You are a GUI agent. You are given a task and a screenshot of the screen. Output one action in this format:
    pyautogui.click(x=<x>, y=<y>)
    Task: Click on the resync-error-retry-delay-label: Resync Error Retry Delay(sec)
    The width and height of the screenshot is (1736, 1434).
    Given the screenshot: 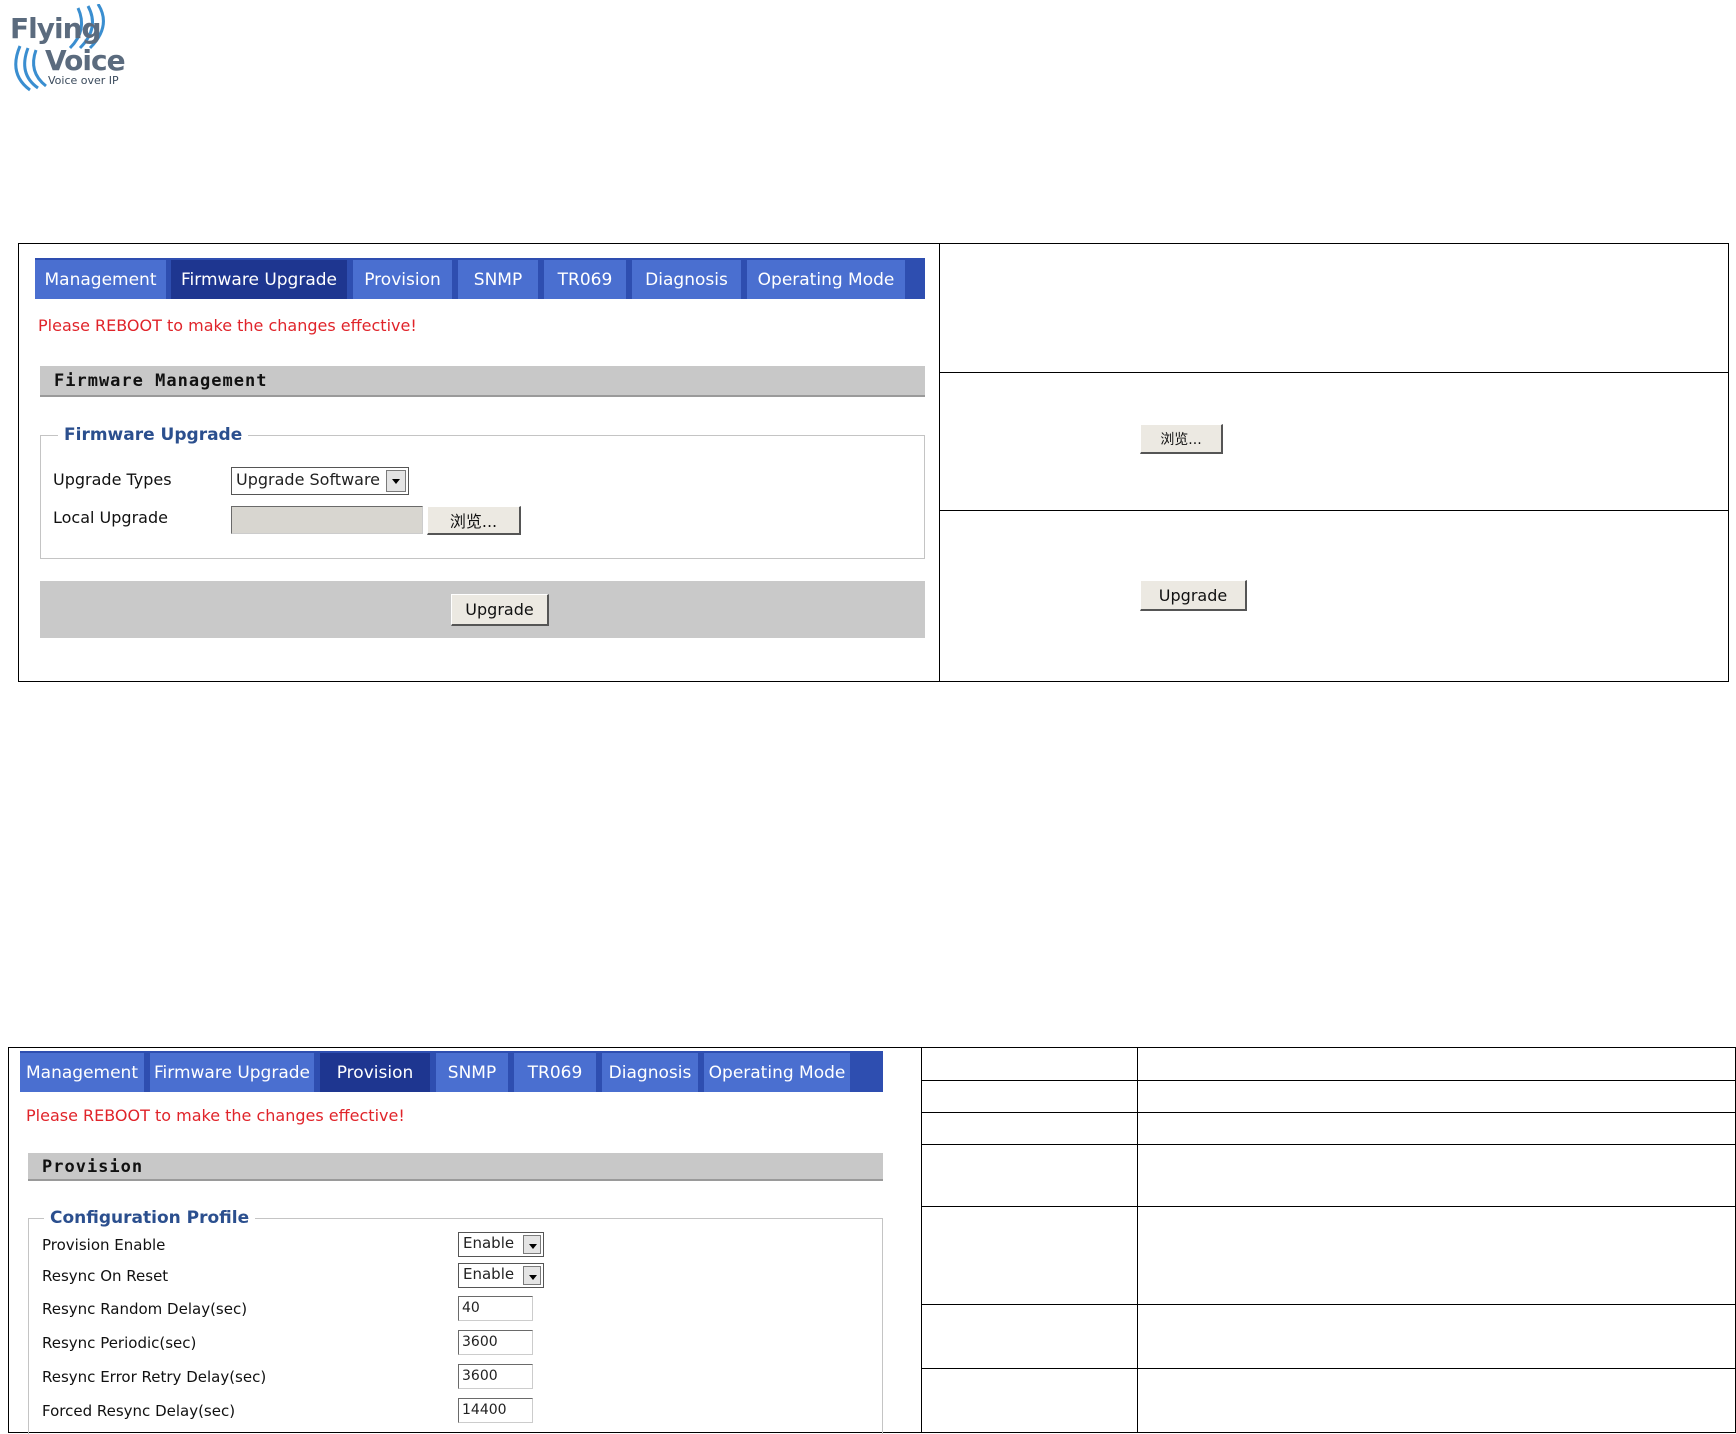 What is the action you would take?
    pyautogui.click(x=154, y=1377)
    